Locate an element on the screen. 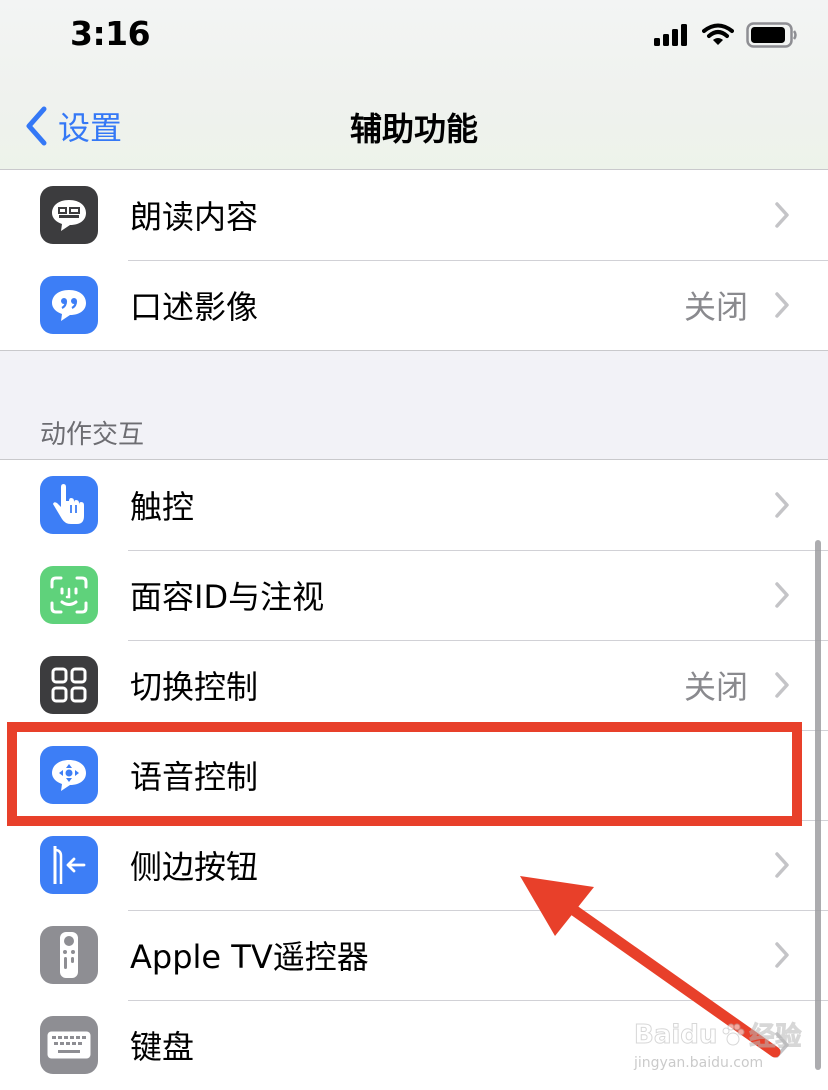 The image size is (828, 1090). row-face-id: 面容ID与注视 is located at coordinates (414, 595).